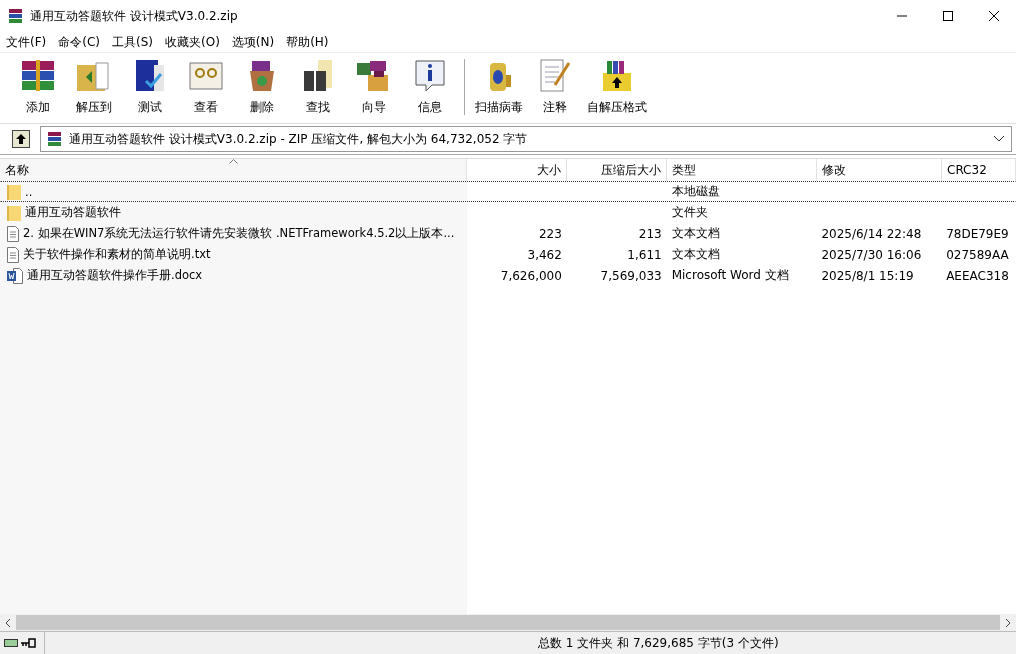 The image size is (1016, 654). Describe the element at coordinates (977, 233) in the screenshot. I see `table-cell: 78DE79E9` at that location.